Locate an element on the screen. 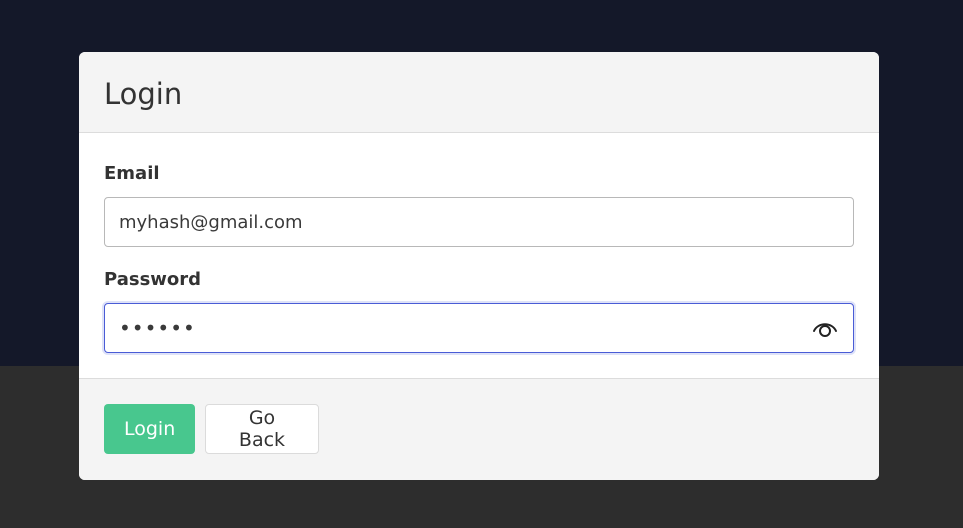 This screenshot has height=528, width=963. password-field-wrapper is located at coordinates (479, 328).